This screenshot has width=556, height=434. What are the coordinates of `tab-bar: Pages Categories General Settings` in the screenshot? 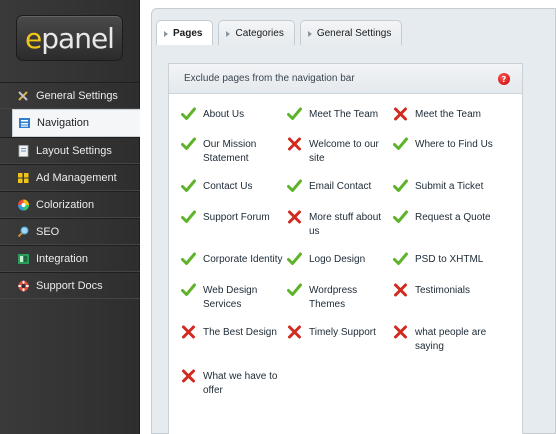 It's located at (281, 32).